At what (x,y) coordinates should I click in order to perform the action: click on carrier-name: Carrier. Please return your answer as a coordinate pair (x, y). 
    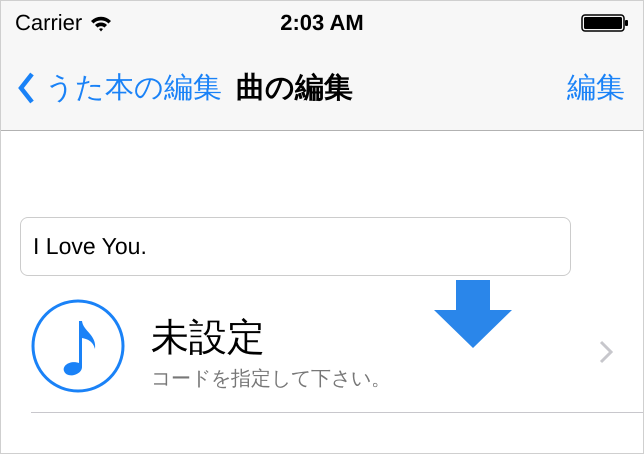
    Looking at the image, I should click on (48, 23).